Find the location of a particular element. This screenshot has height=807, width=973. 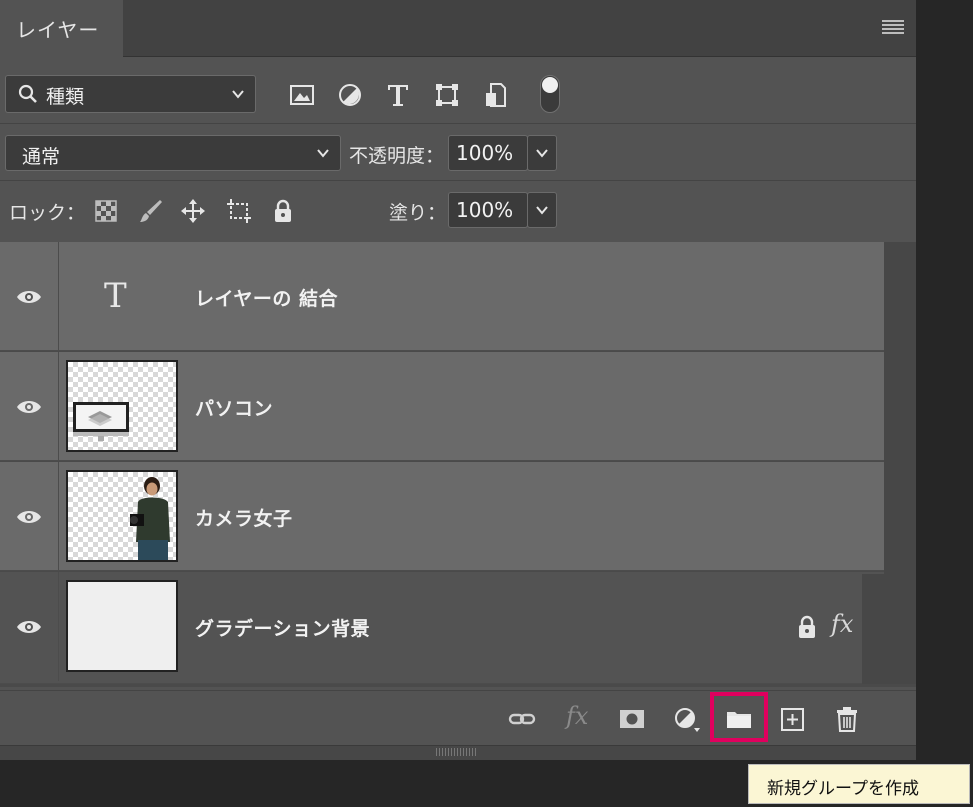

filter-smart-object-icon is located at coordinates (496, 95).